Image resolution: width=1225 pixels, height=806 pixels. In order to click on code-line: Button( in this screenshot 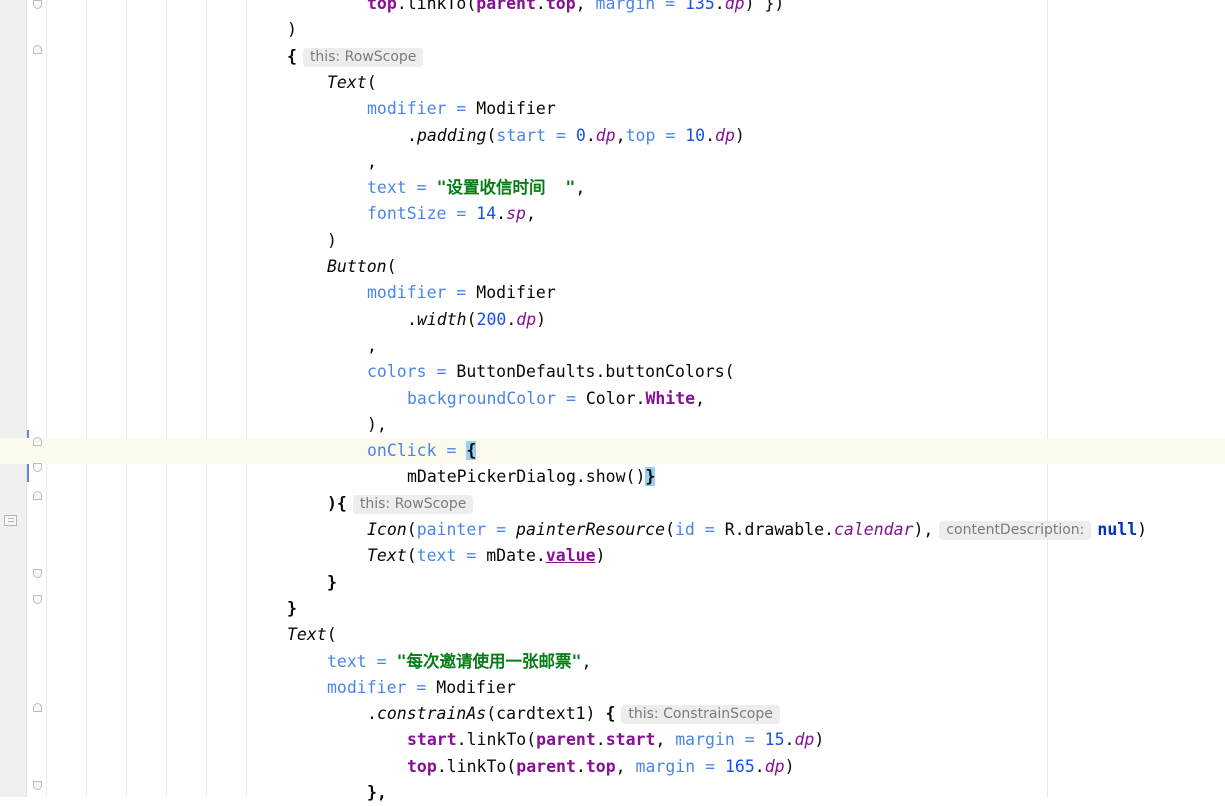, I will do `click(612, 267)`.